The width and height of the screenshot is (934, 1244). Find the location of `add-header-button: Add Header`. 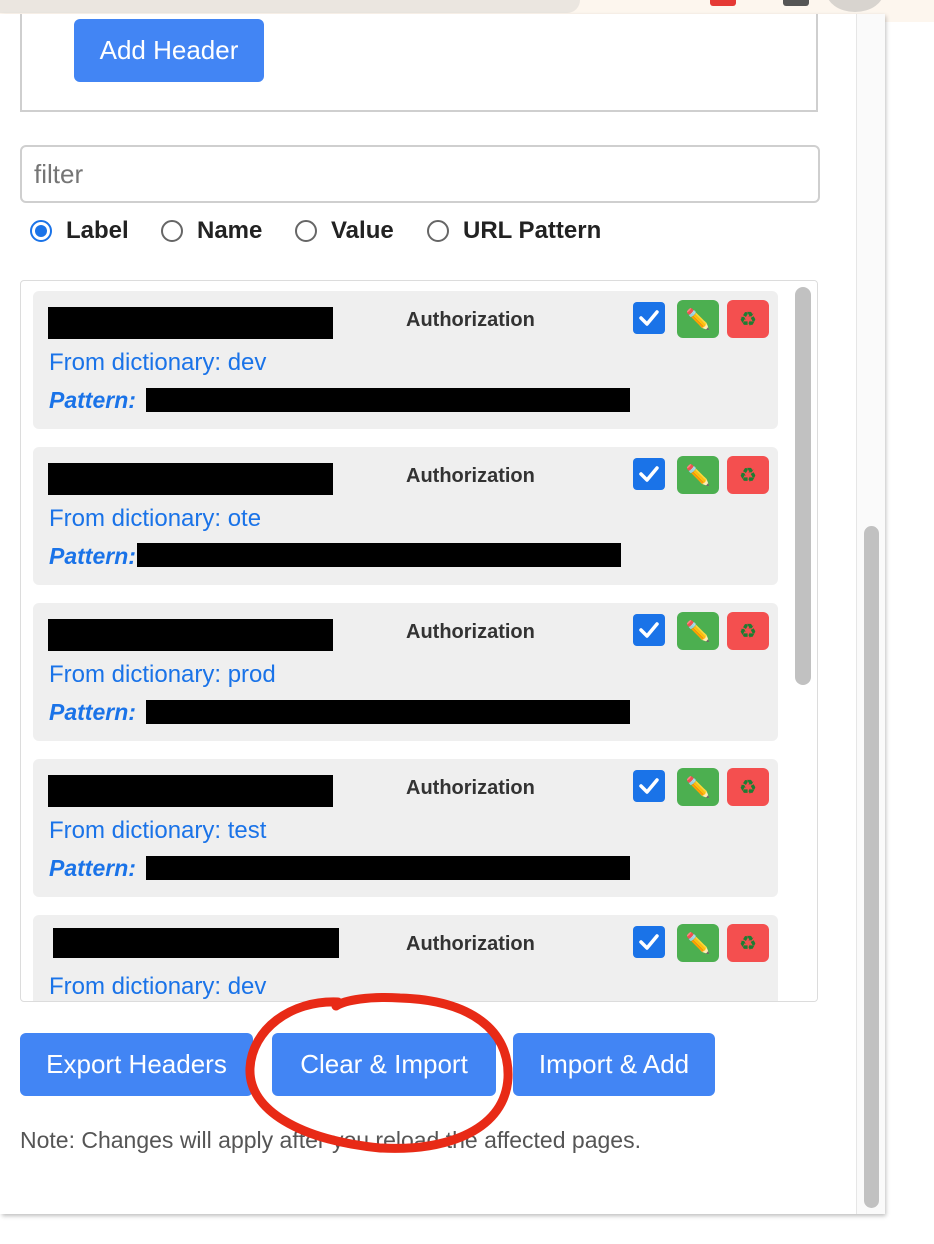

add-header-button: Add Header is located at coordinates (169, 50).